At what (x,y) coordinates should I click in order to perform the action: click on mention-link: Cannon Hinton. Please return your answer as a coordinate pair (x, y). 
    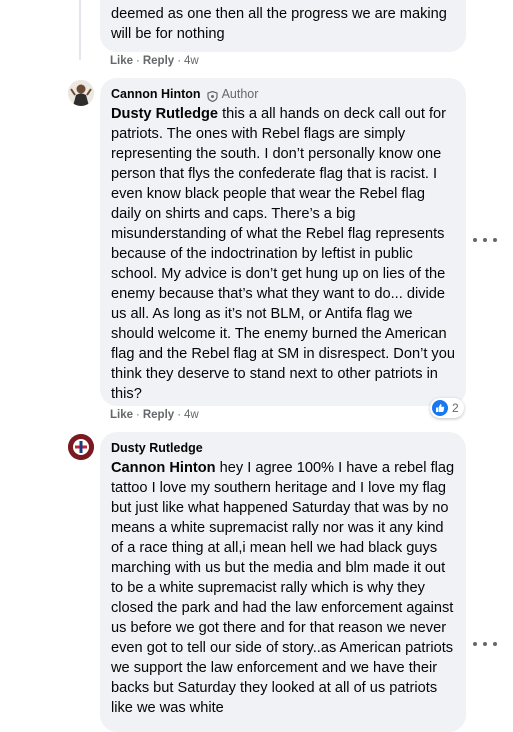
    Looking at the image, I should click on (163, 468).